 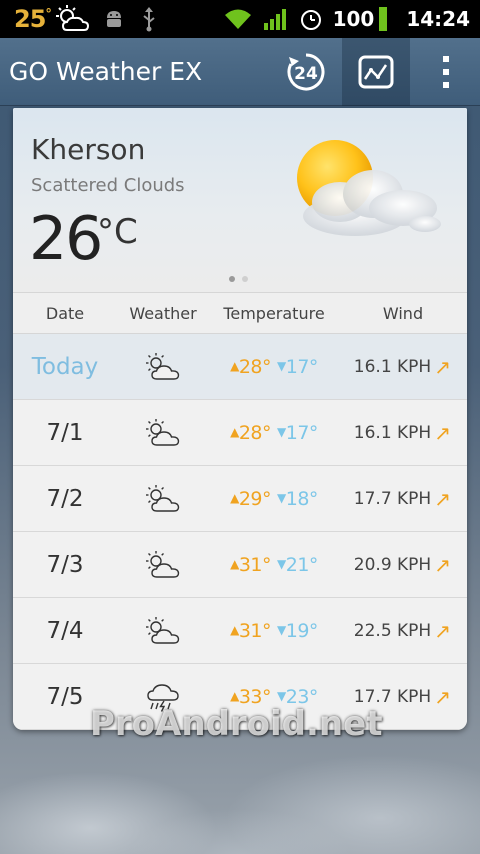 I want to click on battery-level: 100, so click(x=353, y=19).